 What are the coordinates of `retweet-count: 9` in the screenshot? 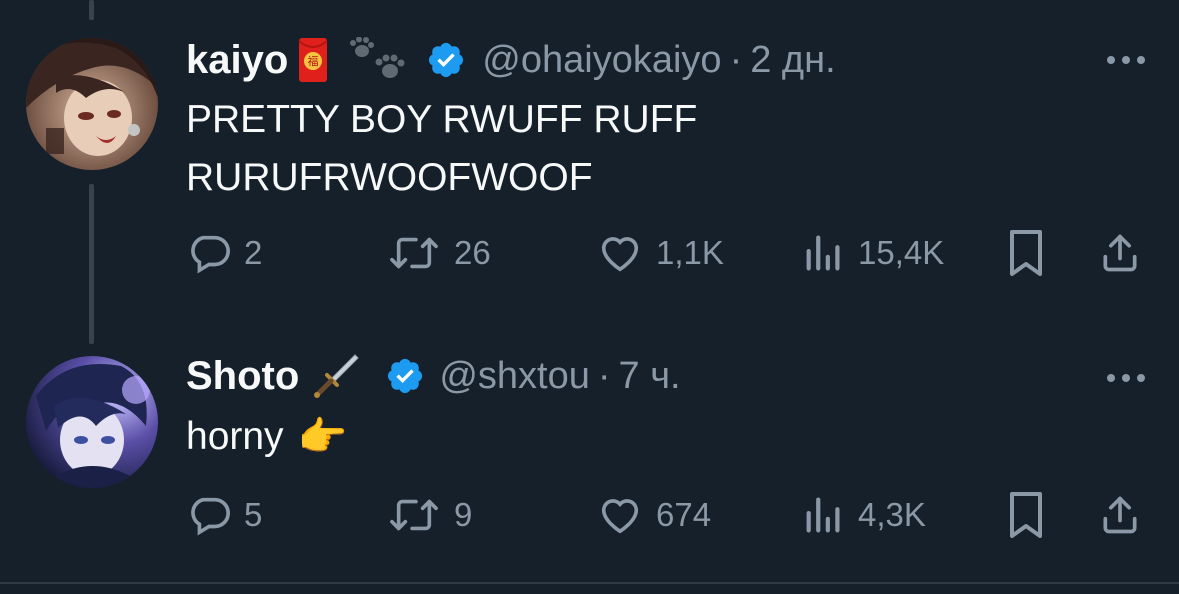 It's located at (463, 514).